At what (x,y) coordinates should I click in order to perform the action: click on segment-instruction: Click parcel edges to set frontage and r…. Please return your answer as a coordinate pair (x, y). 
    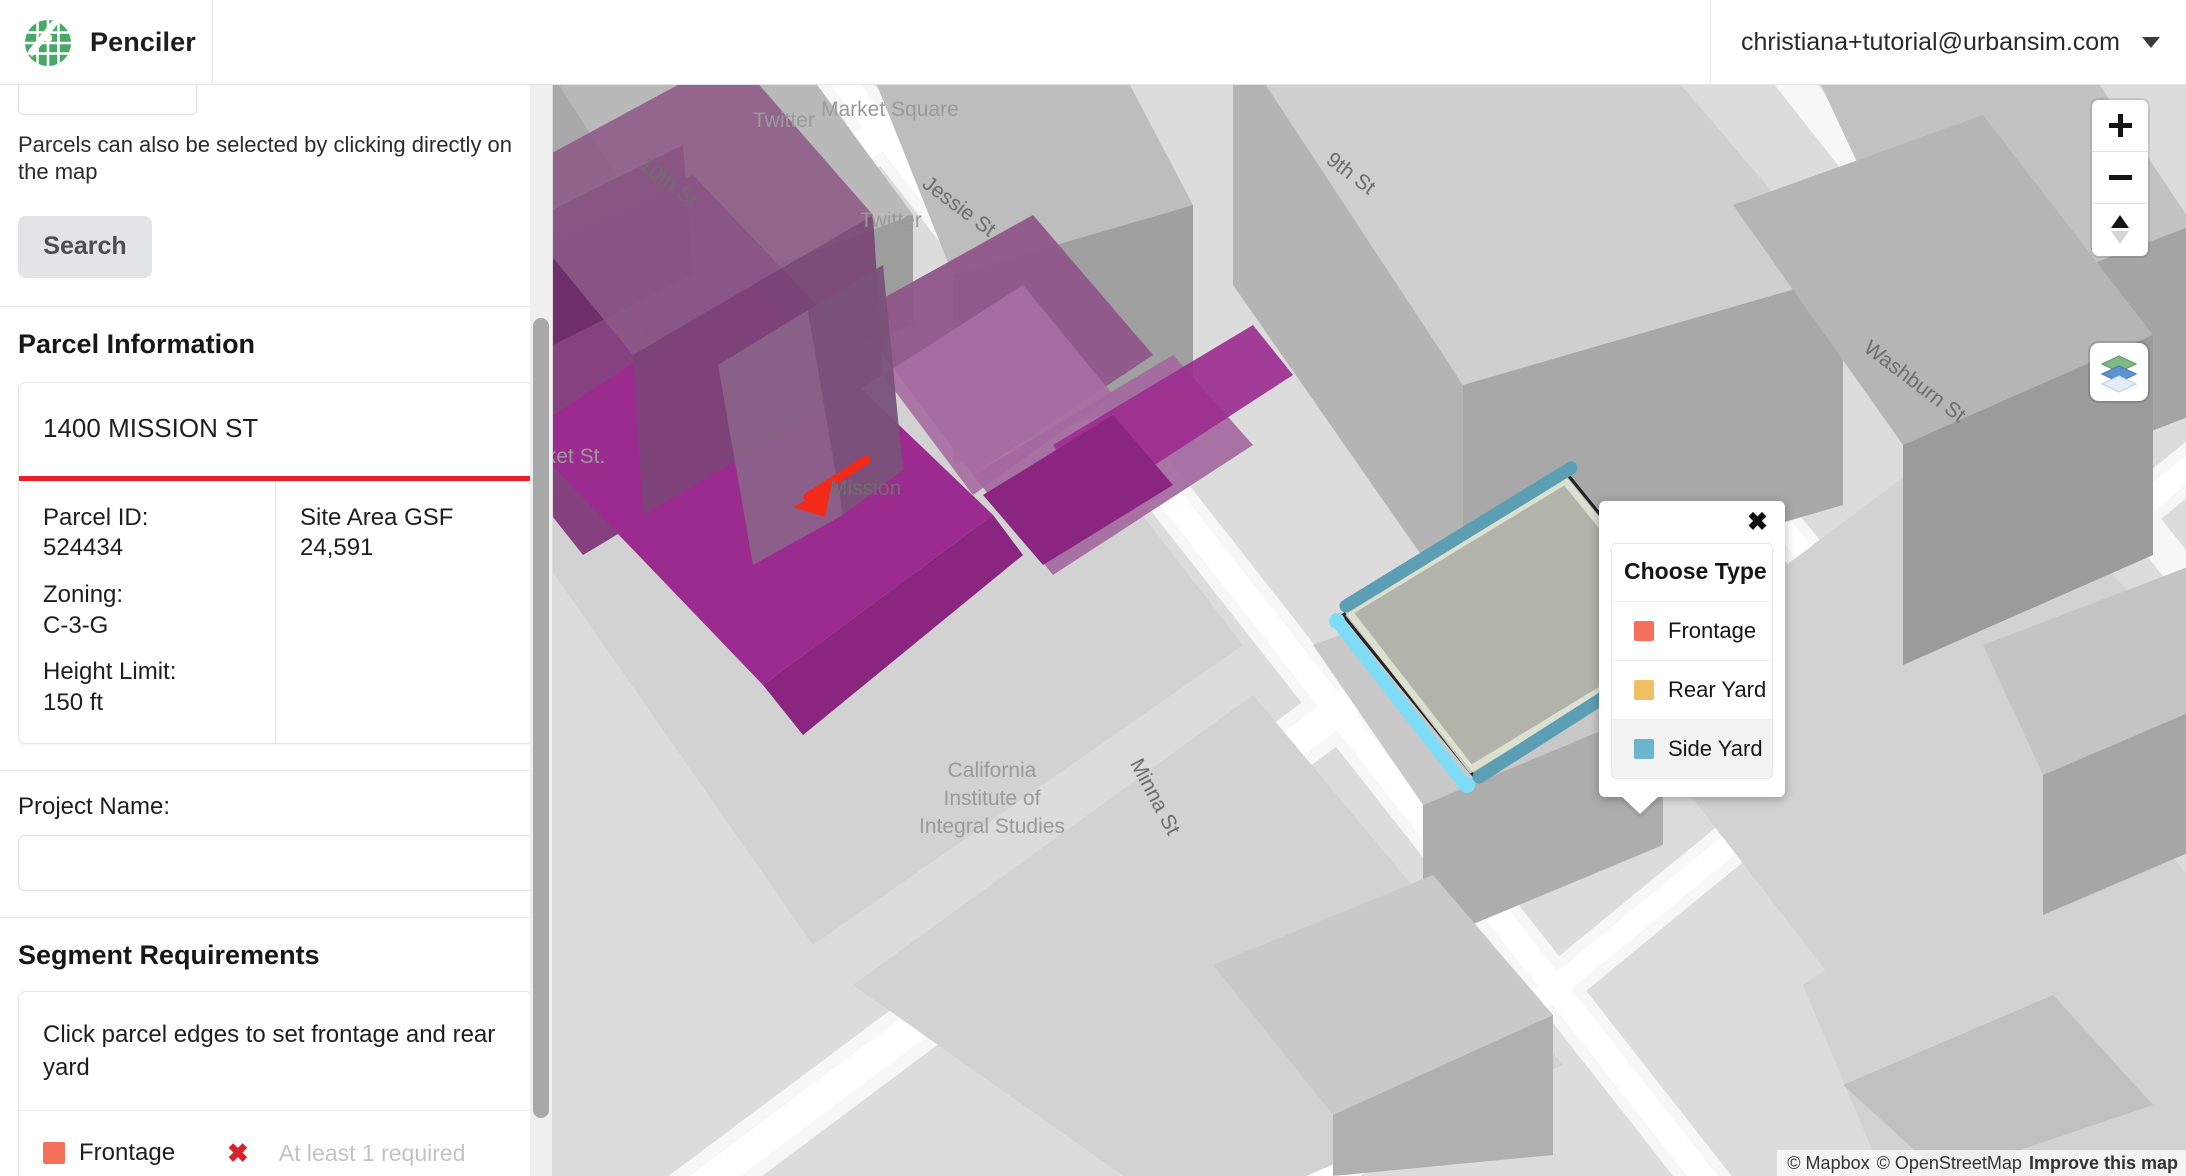
    Looking at the image, I should click on (276, 1052).